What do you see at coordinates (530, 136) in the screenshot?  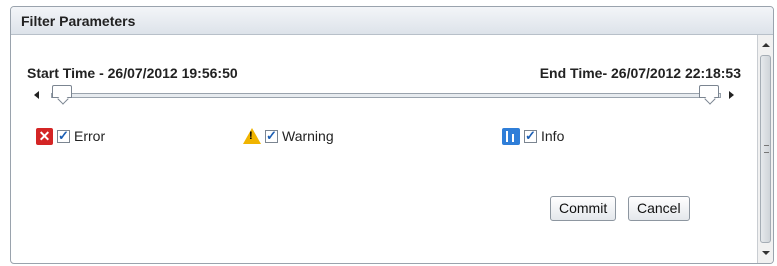 I see `info-checkbox` at bounding box center [530, 136].